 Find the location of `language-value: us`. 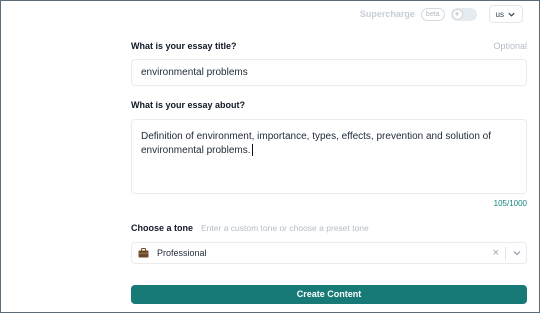

language-value: us is located at coordinates (499, 14).